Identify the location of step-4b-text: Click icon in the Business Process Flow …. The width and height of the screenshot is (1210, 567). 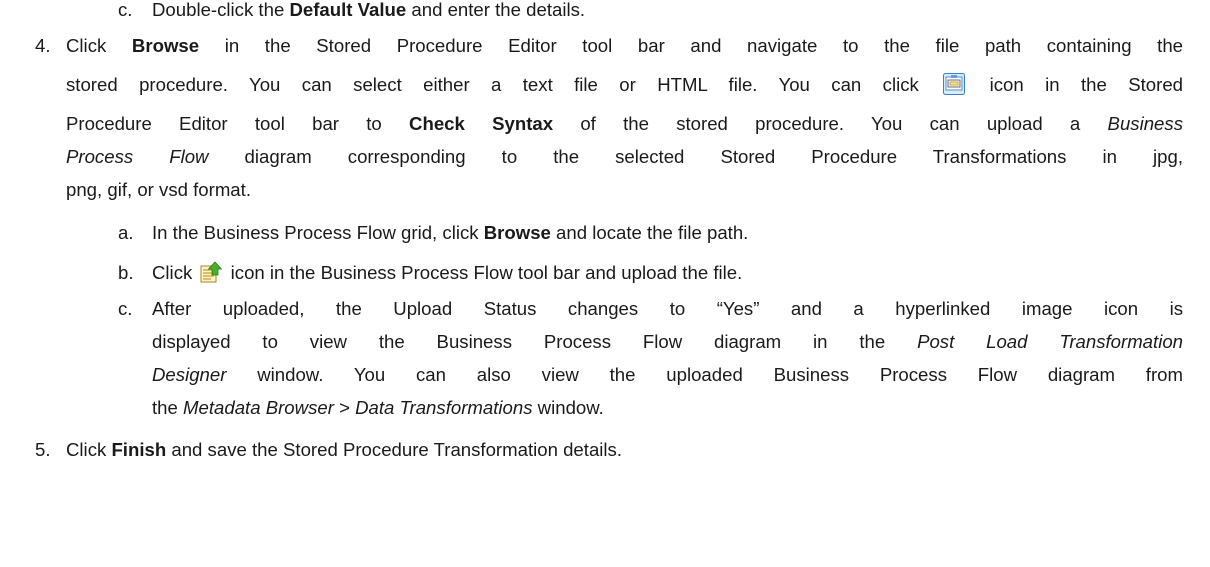
(447, 272).